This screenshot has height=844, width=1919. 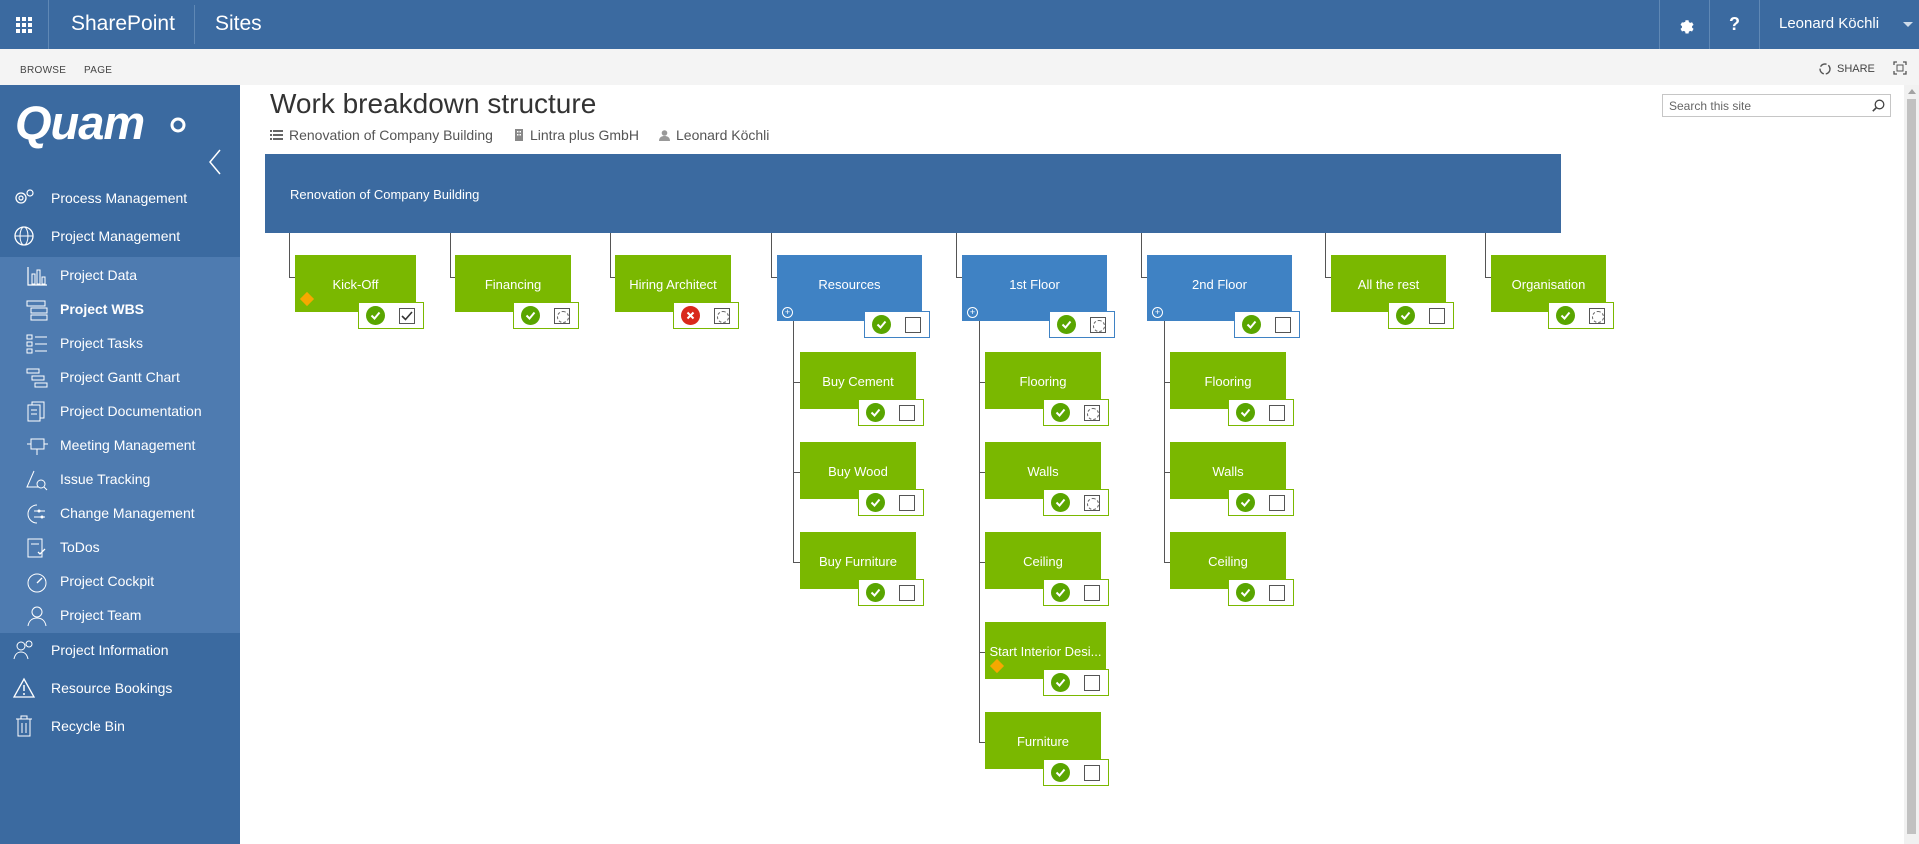 I want to click on nav-project-team: Project Team, so click(x=120, y=616).